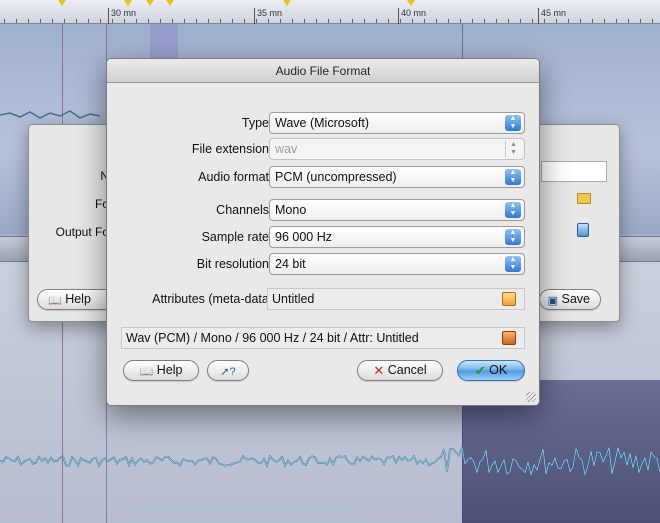 This screenshot has width=660, height=523. Describe the element at coordinates (509, 299) in the screenshot. I see `edit-attributes-icon` at that location.